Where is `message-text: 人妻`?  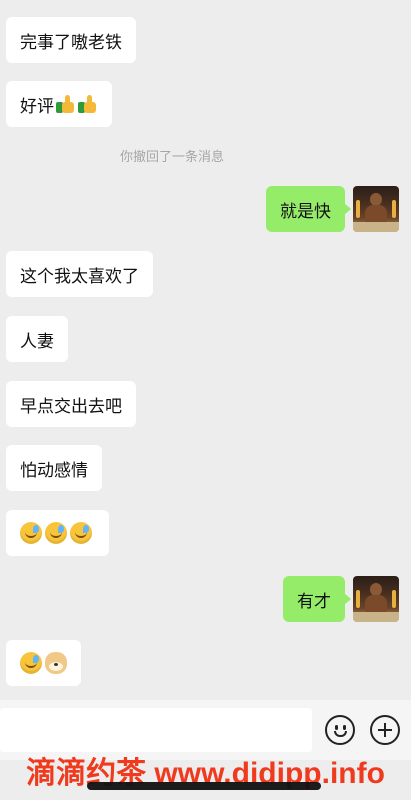
message-text: 人妻 is located at coordinates (37, 341).